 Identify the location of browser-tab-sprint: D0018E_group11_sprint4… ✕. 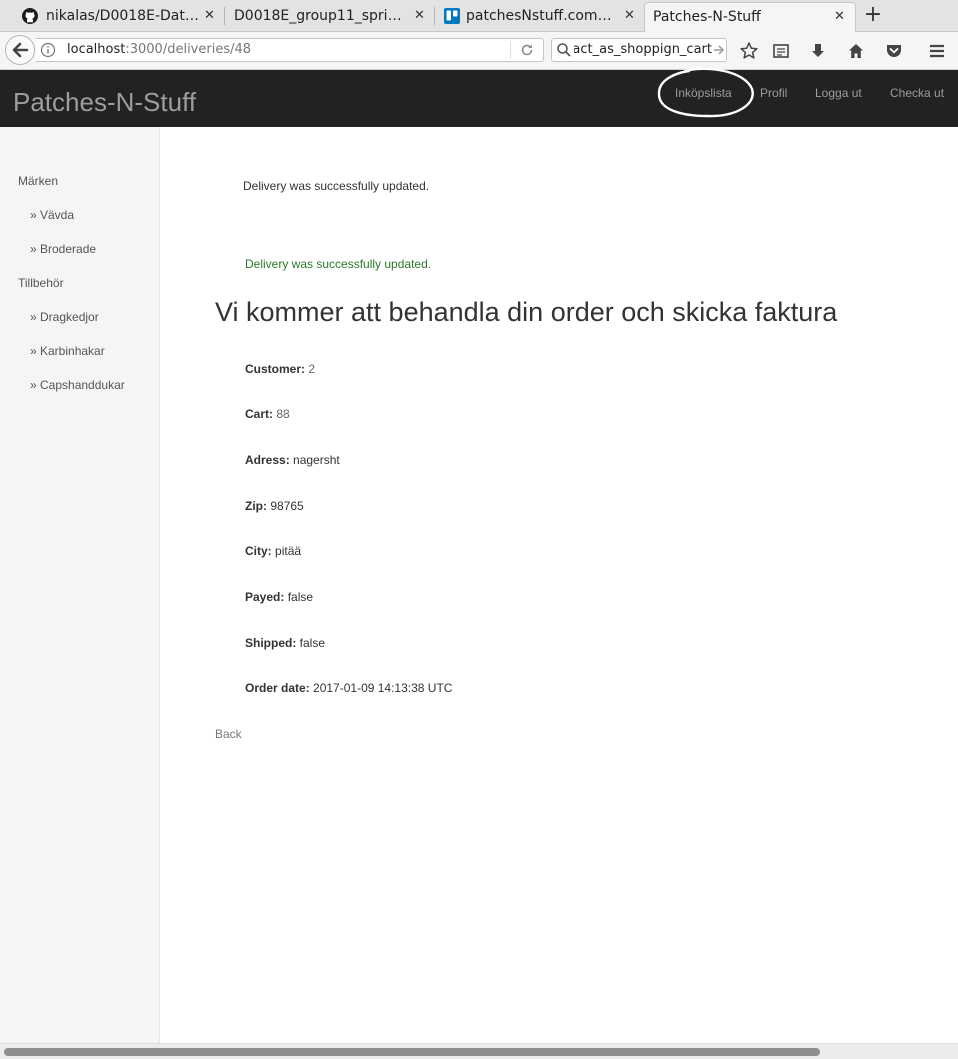
(329, 17).